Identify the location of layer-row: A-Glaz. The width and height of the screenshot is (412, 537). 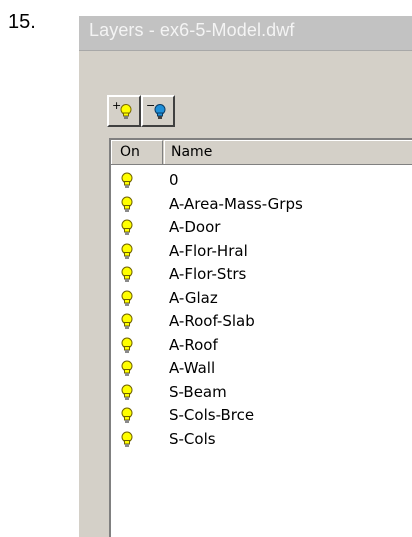
(261, 300).